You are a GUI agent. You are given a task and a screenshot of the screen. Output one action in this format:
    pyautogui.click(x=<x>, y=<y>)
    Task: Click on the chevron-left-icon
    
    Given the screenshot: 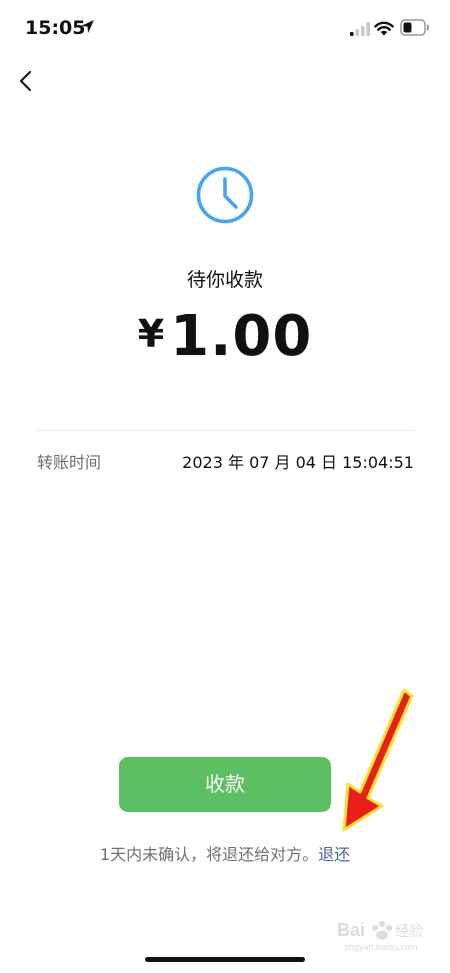 What is the action you would take?
    pyautogui.click(x=25, y=81)
    